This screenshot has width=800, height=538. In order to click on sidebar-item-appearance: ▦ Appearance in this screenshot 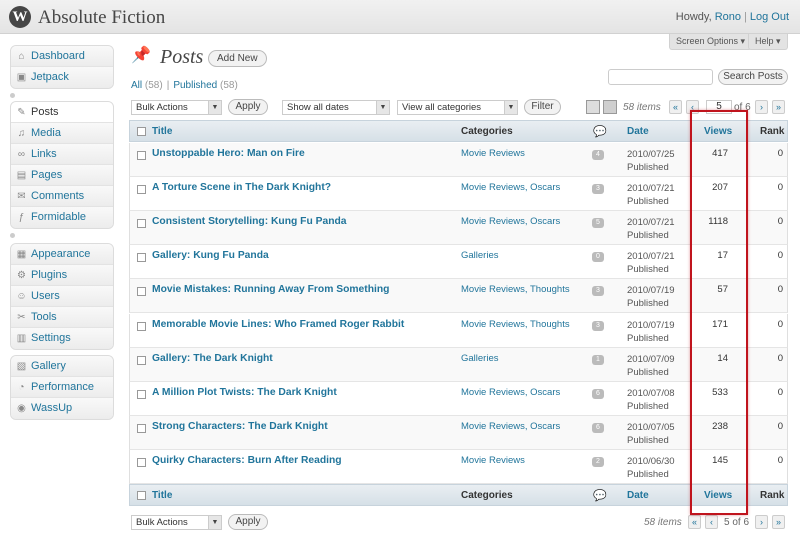, I will do `click(62, 254)`.